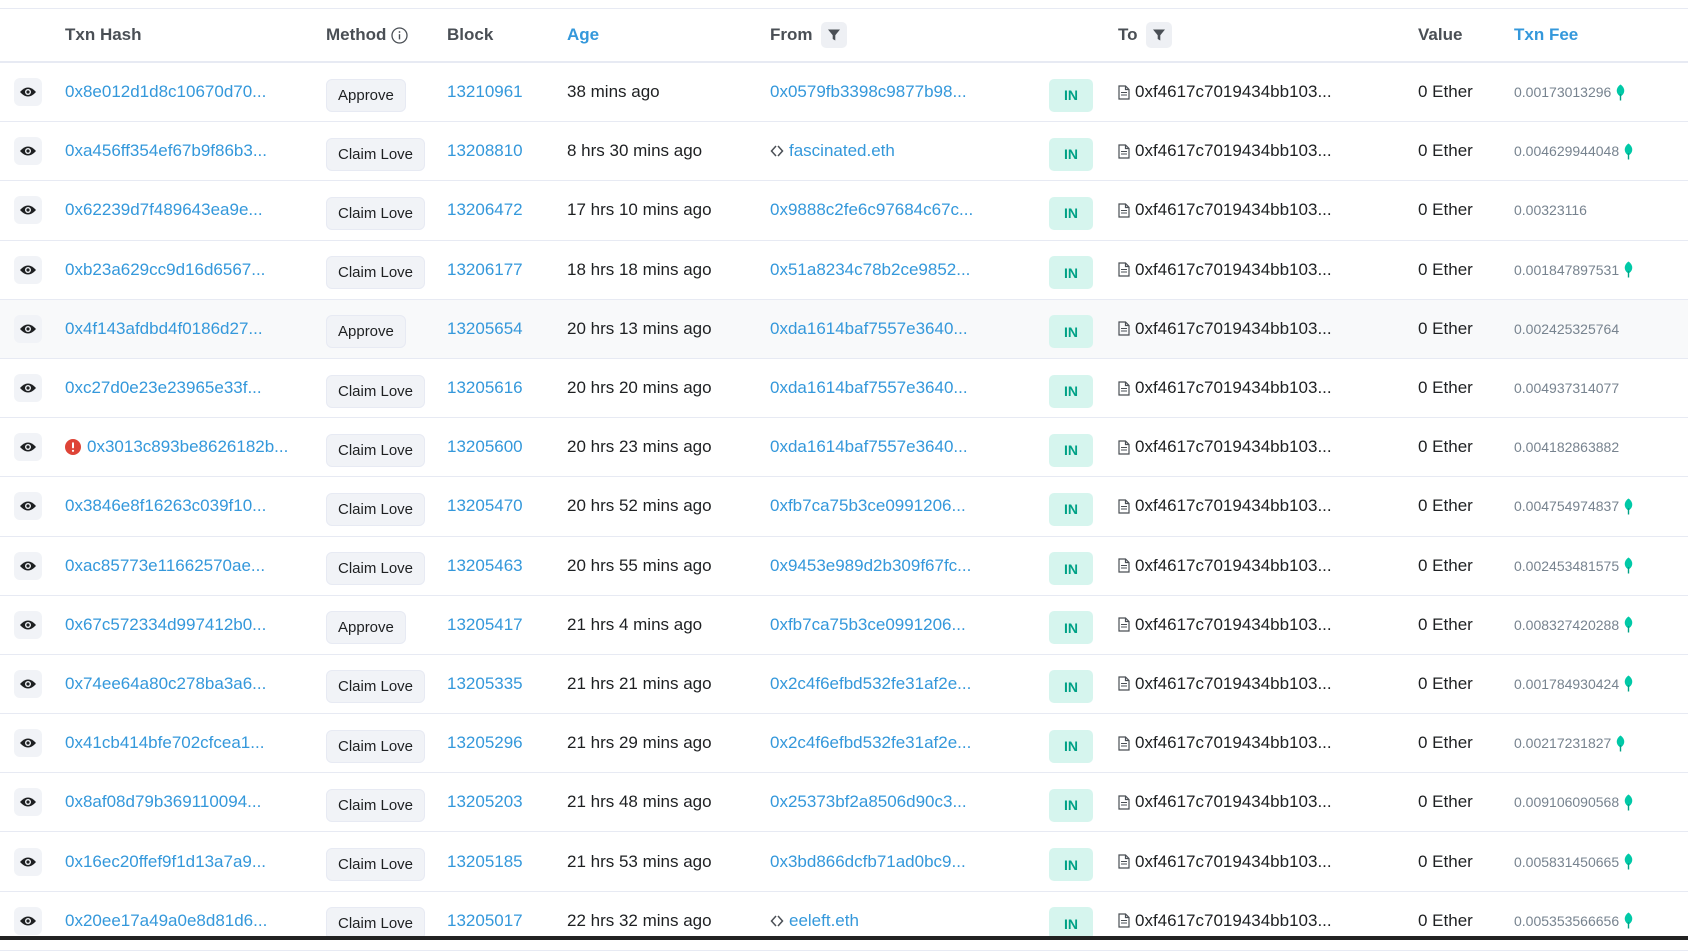 Image resolution: width=1688 pixels, height=951 pixels. What do you see at coordinates (485, 92) in the screenshot?
I see `block-link: 13210961` at bounding box center [485, 92].